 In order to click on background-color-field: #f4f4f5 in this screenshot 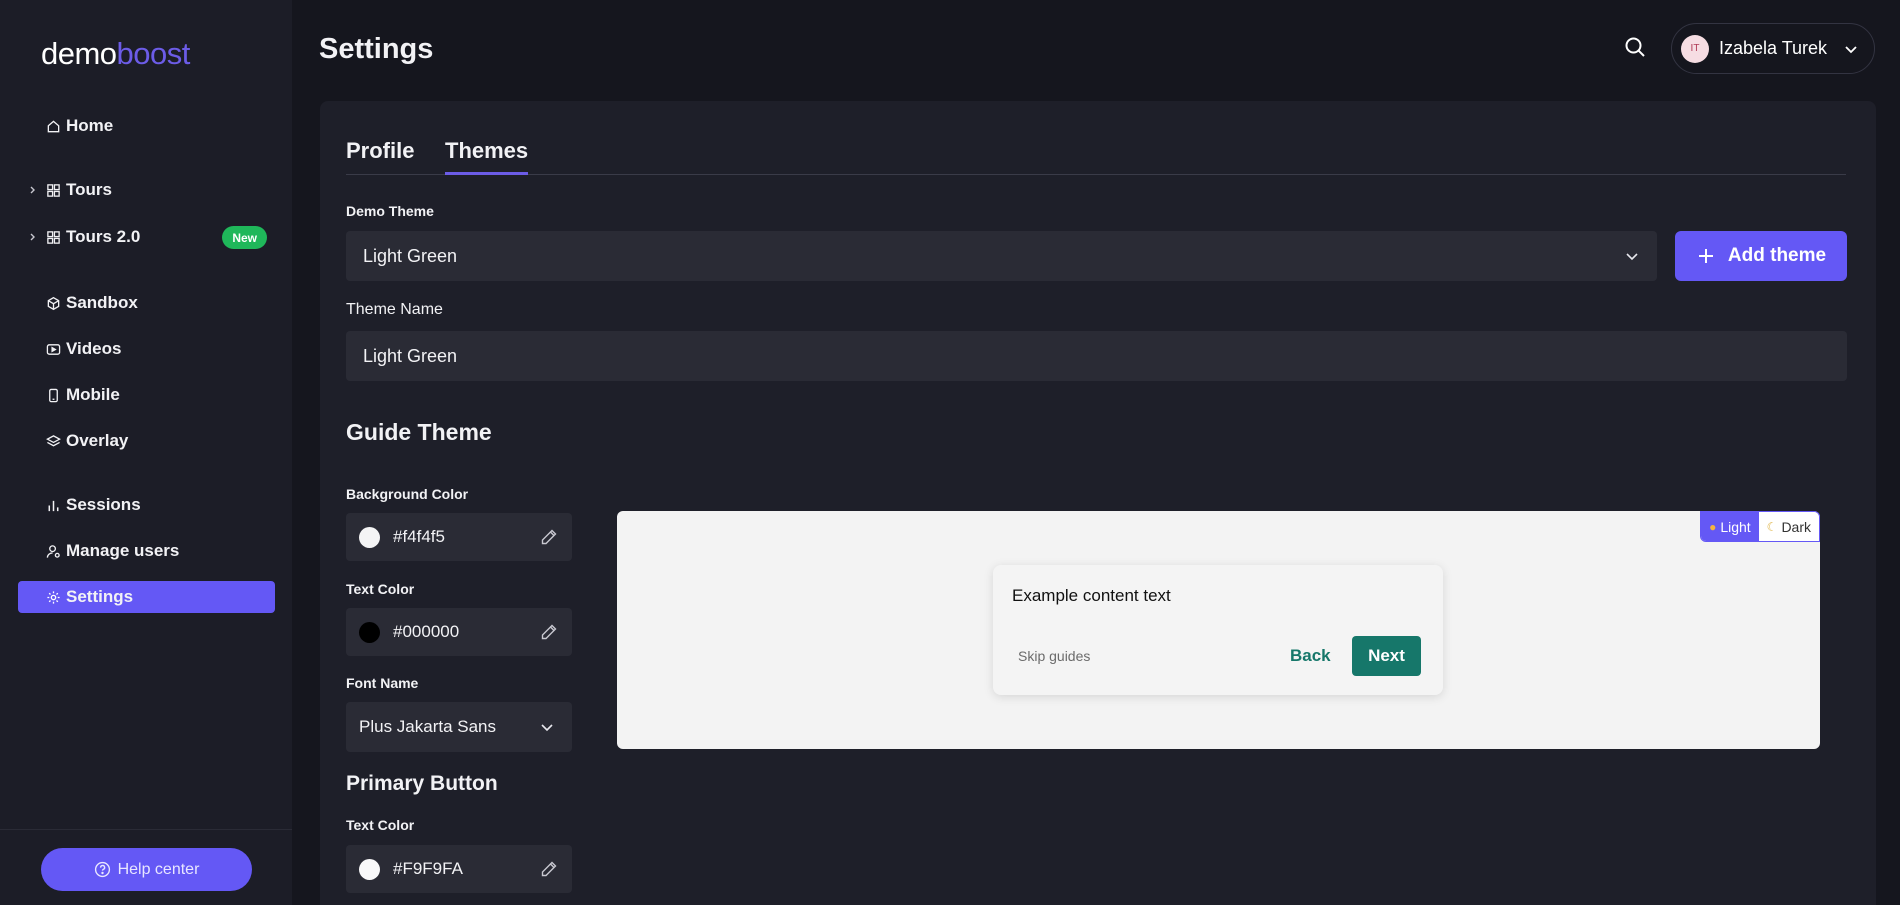, I will do `click(459, 537)`.